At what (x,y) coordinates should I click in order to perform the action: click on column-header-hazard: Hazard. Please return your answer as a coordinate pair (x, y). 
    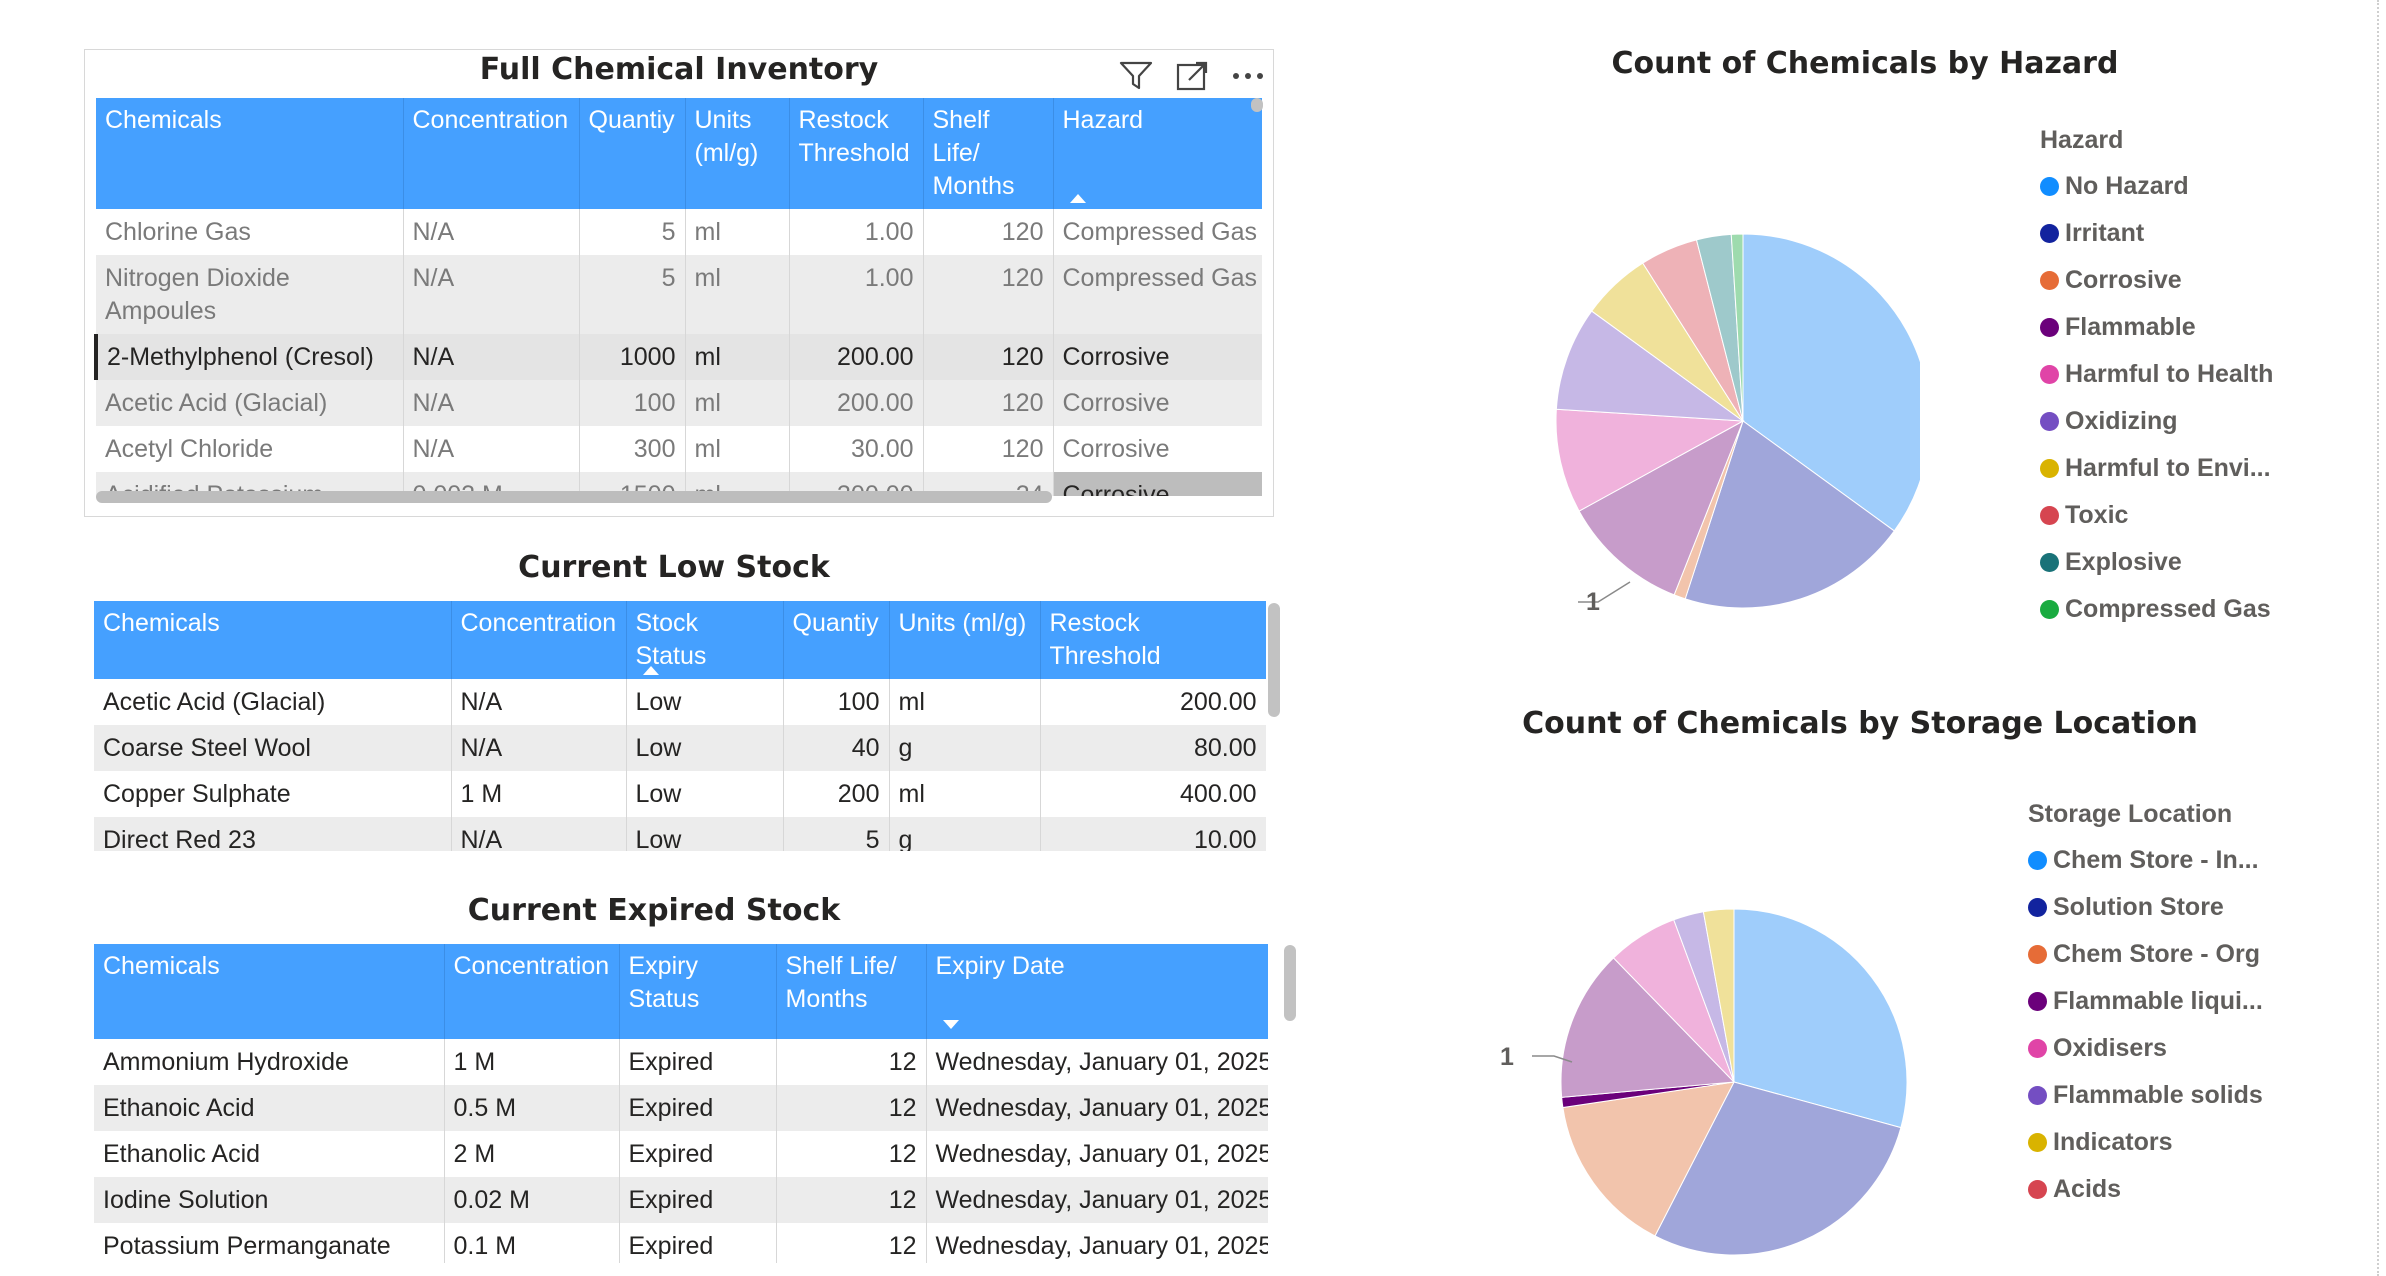
    Looking at the image, I should click on (1157, 153).